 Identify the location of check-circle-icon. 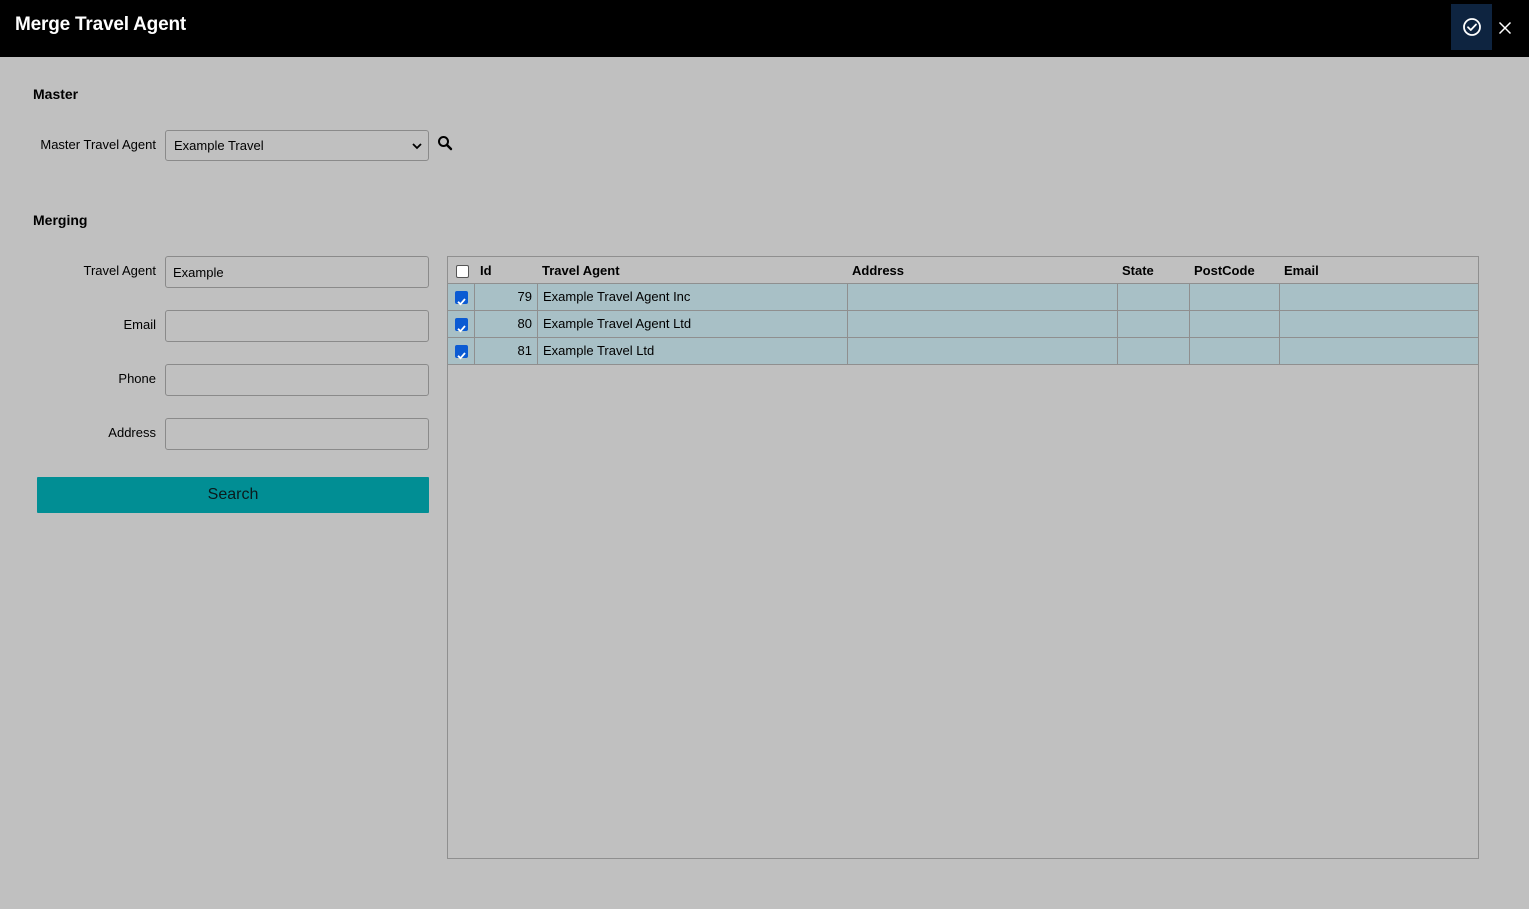
(1471, 27).